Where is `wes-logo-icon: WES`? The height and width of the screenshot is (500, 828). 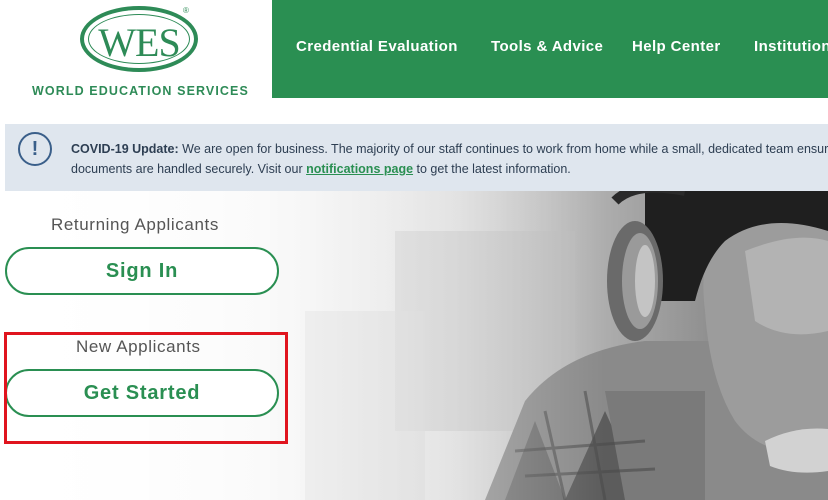
wes-logo-icon: WES is located at coordinates (139, 39).